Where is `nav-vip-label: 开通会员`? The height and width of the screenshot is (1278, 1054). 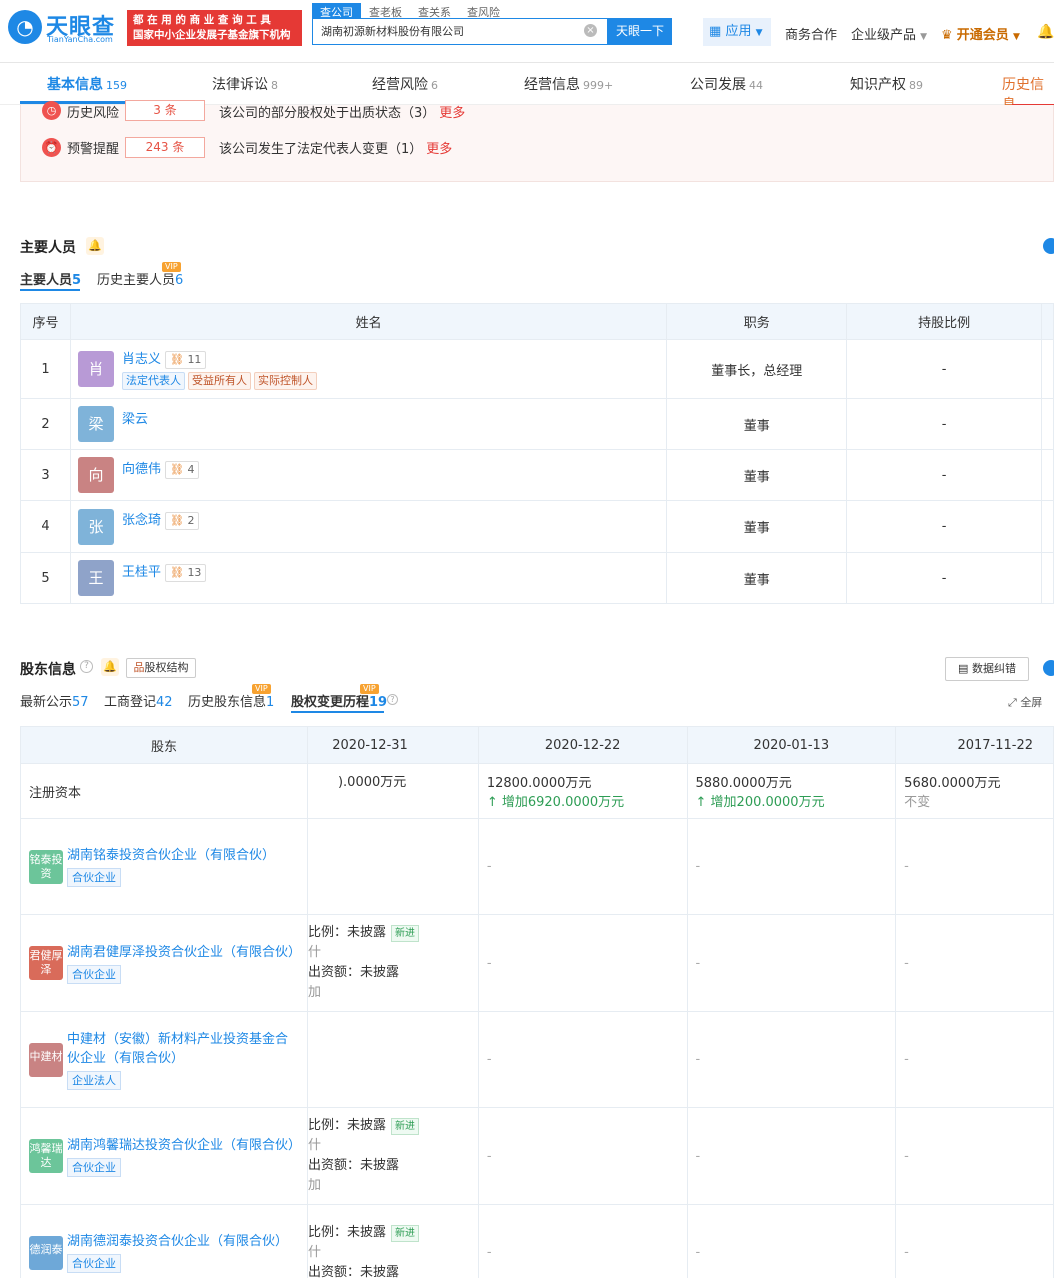
nav-vip-label: 开通会员 is located at coordinates (982, 35).